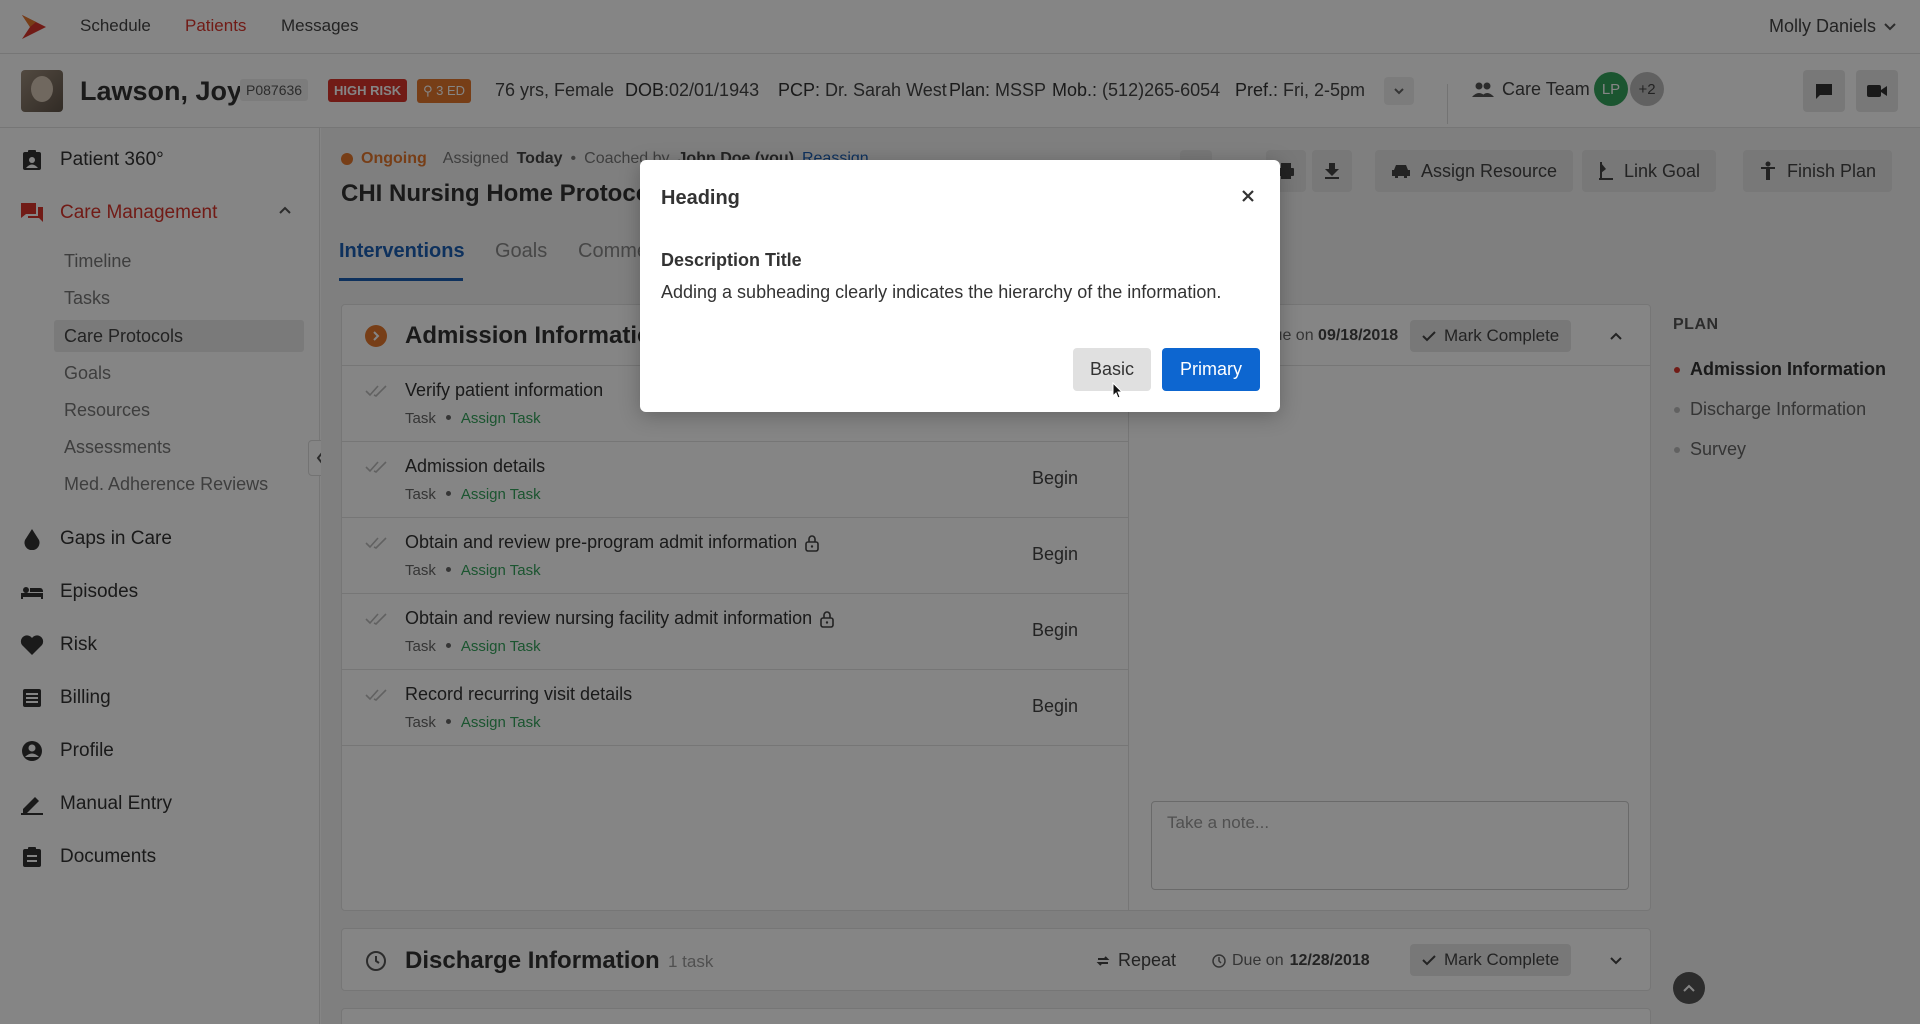  Describe the element at coordinates (1118, 391) in the screenshot. I see `mouse-cursor-icon` at that location.